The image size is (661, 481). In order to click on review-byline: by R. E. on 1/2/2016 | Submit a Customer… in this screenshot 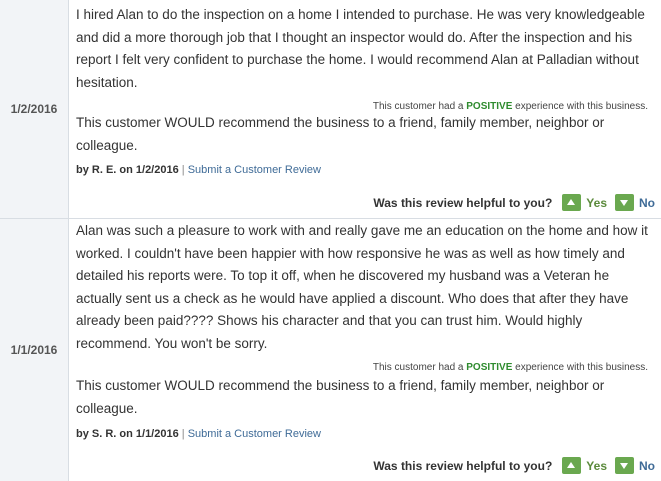, I will do `click(363, 170)`.